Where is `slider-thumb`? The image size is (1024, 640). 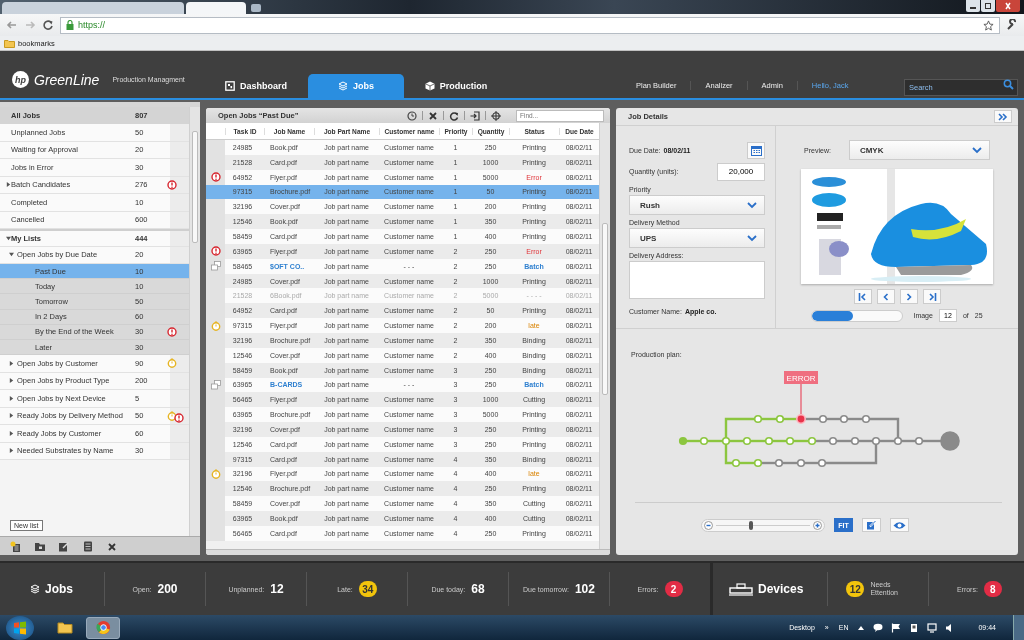 slider-thumb is located at coordinates (750, 525).